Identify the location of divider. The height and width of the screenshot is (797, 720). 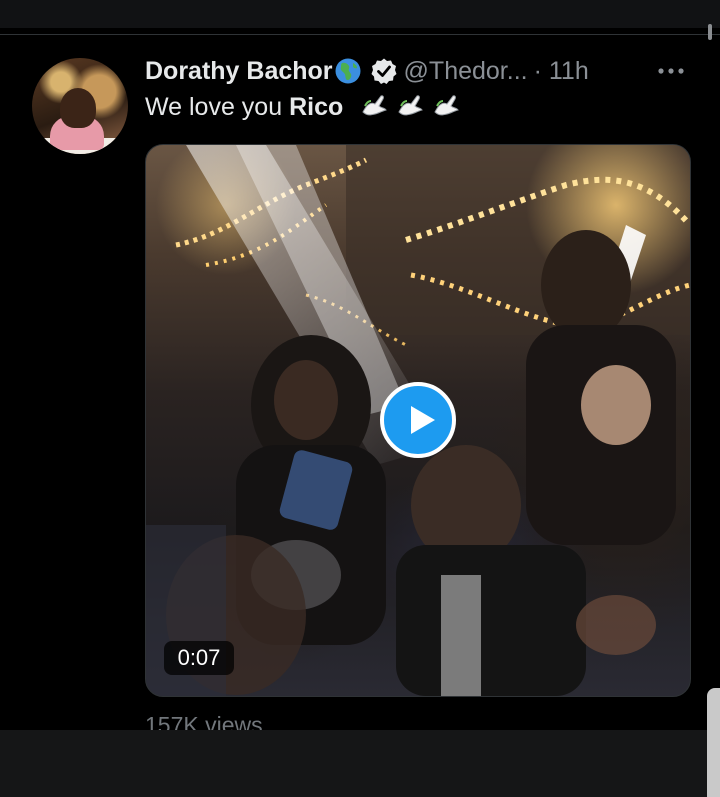
(360, 34).